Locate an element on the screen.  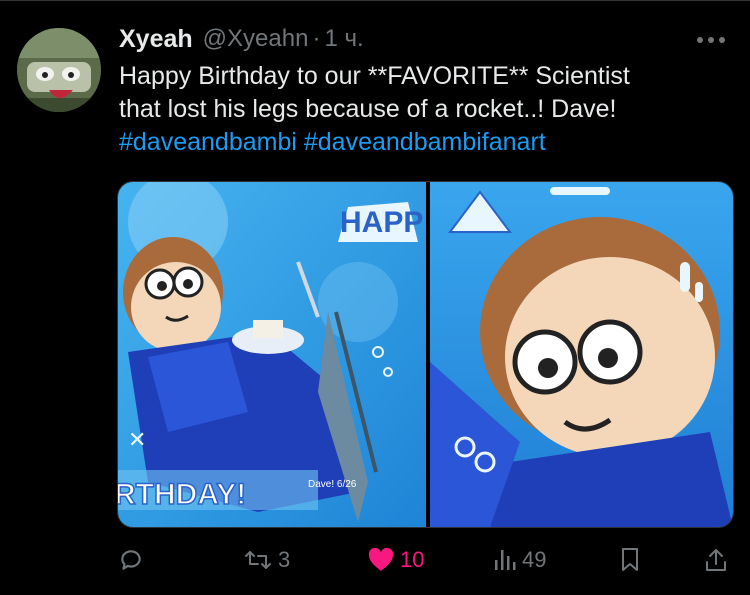
reply-button is located at coordinates (134, 560).